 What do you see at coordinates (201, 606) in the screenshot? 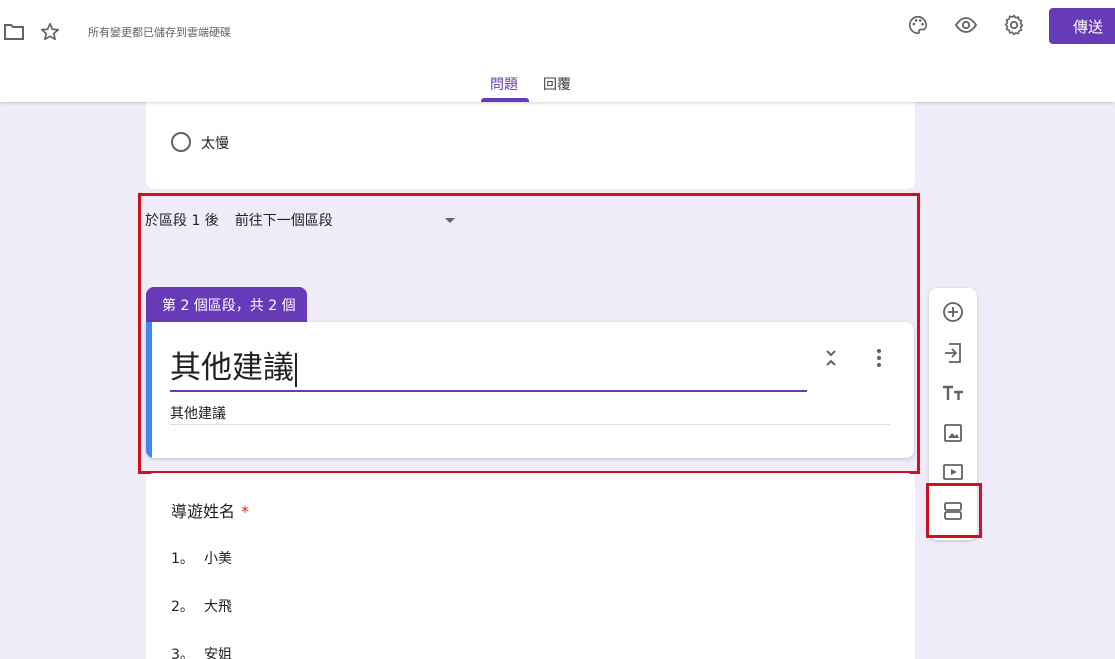
I see `list-item: 2。 大飛` at bounding box center [201, 606].